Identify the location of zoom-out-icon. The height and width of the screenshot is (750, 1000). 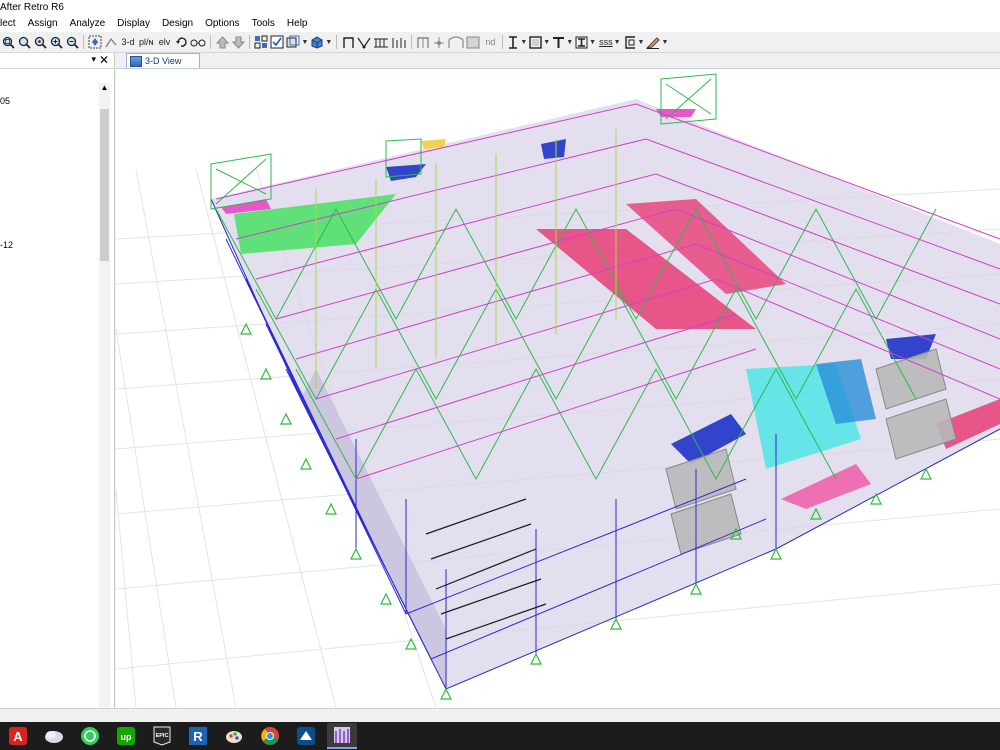
(72, 42).